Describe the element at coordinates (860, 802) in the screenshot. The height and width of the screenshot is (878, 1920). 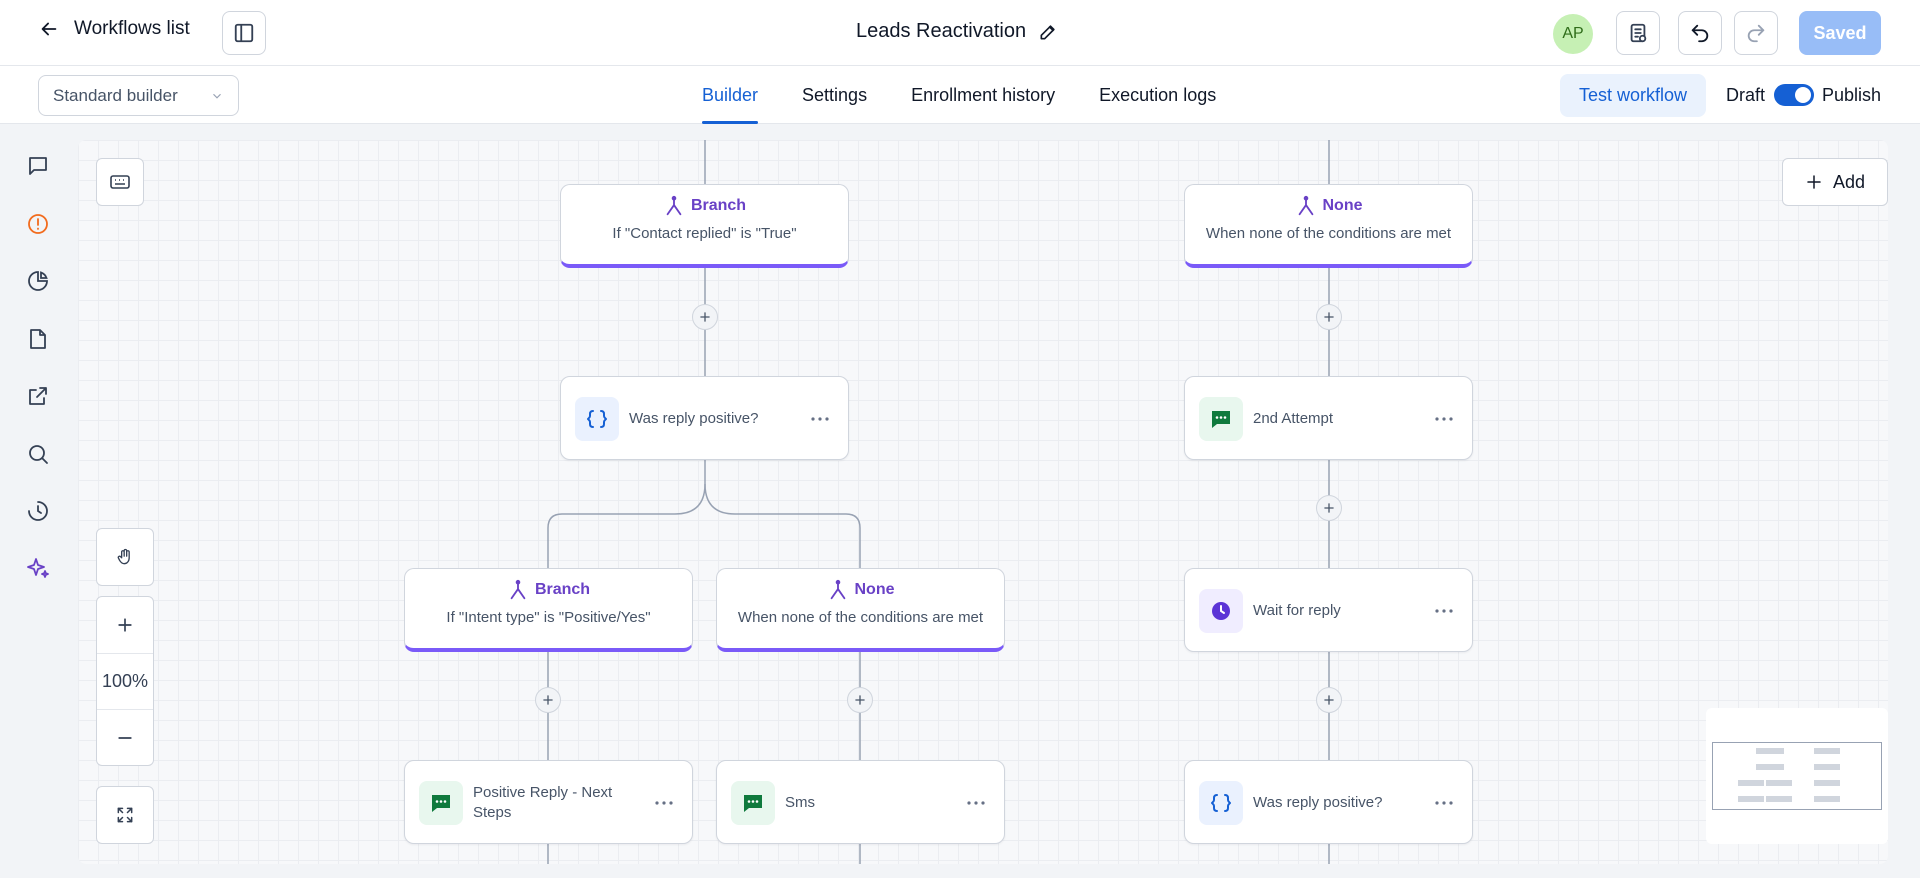
I see `action-node-sms: Sms` at that location.